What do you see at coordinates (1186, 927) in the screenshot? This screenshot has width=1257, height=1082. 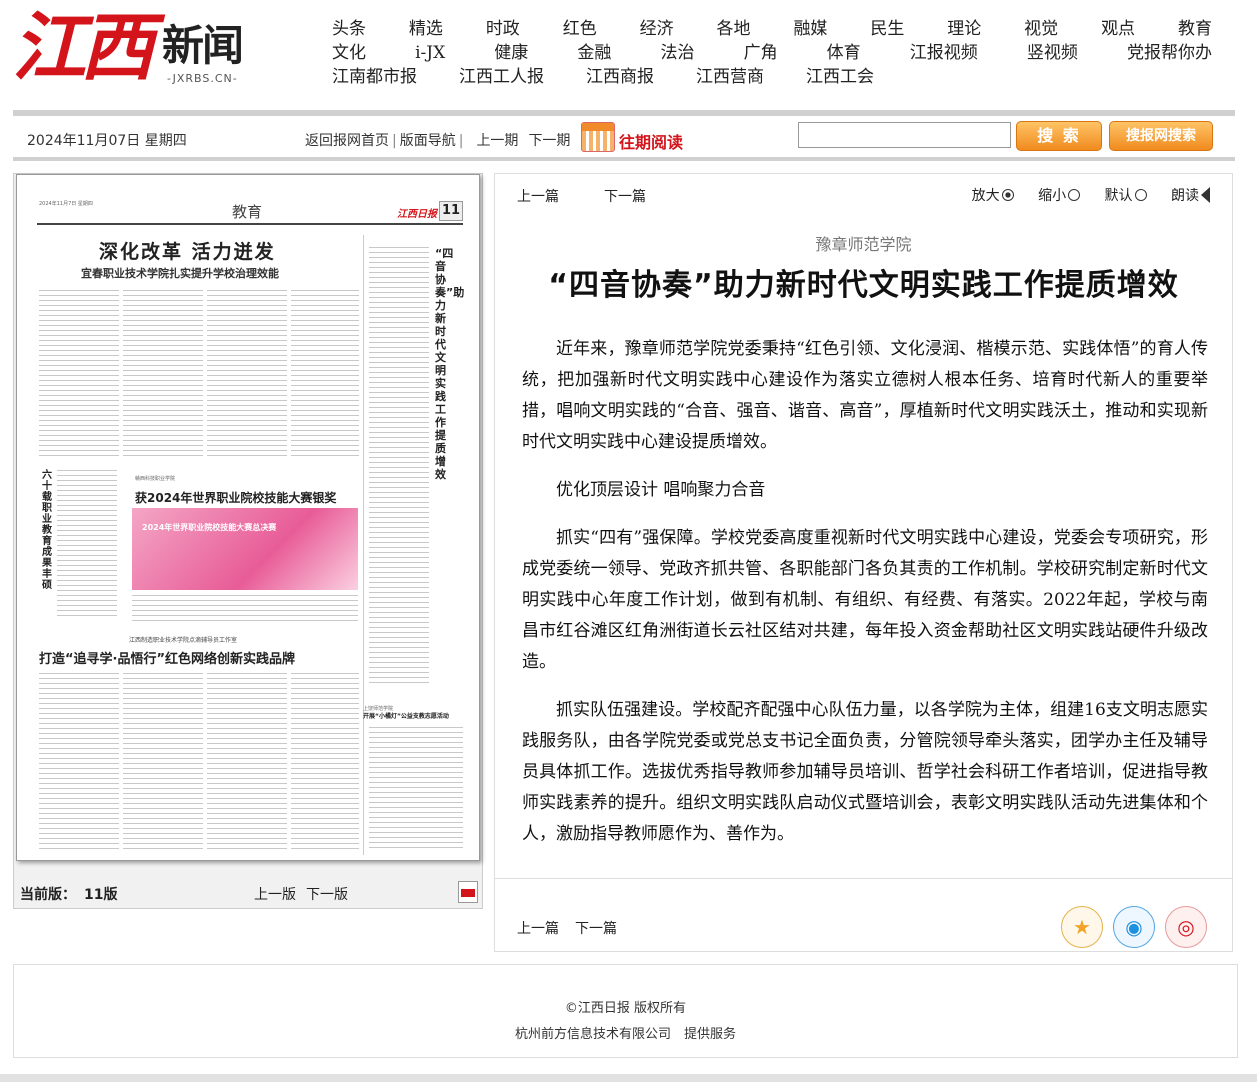 I see `weibo-icon: ◎` at bounding box center [1186, 927].